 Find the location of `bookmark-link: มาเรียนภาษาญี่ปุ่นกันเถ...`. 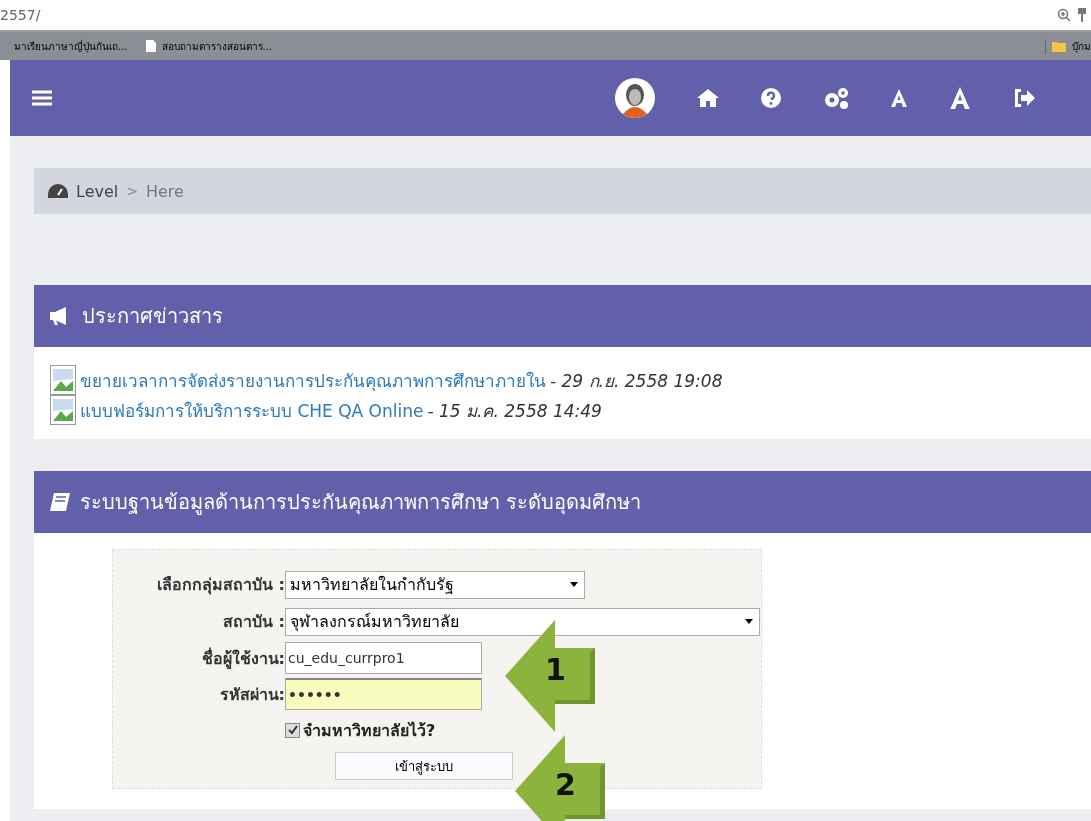

bookmark-link: มาเรียนภาษาญี่ปุ่นกันเถ... is located at coordinates (71, 46).